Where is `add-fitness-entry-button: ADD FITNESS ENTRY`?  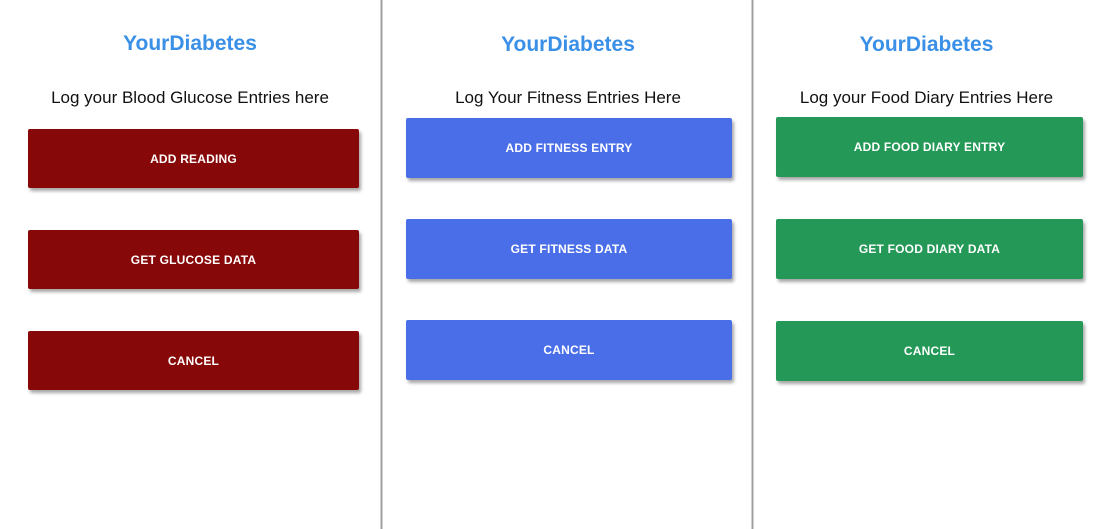 add-fitness-entry-button: ADD FITNESS ENTRY is located at coordinates (569, 148).